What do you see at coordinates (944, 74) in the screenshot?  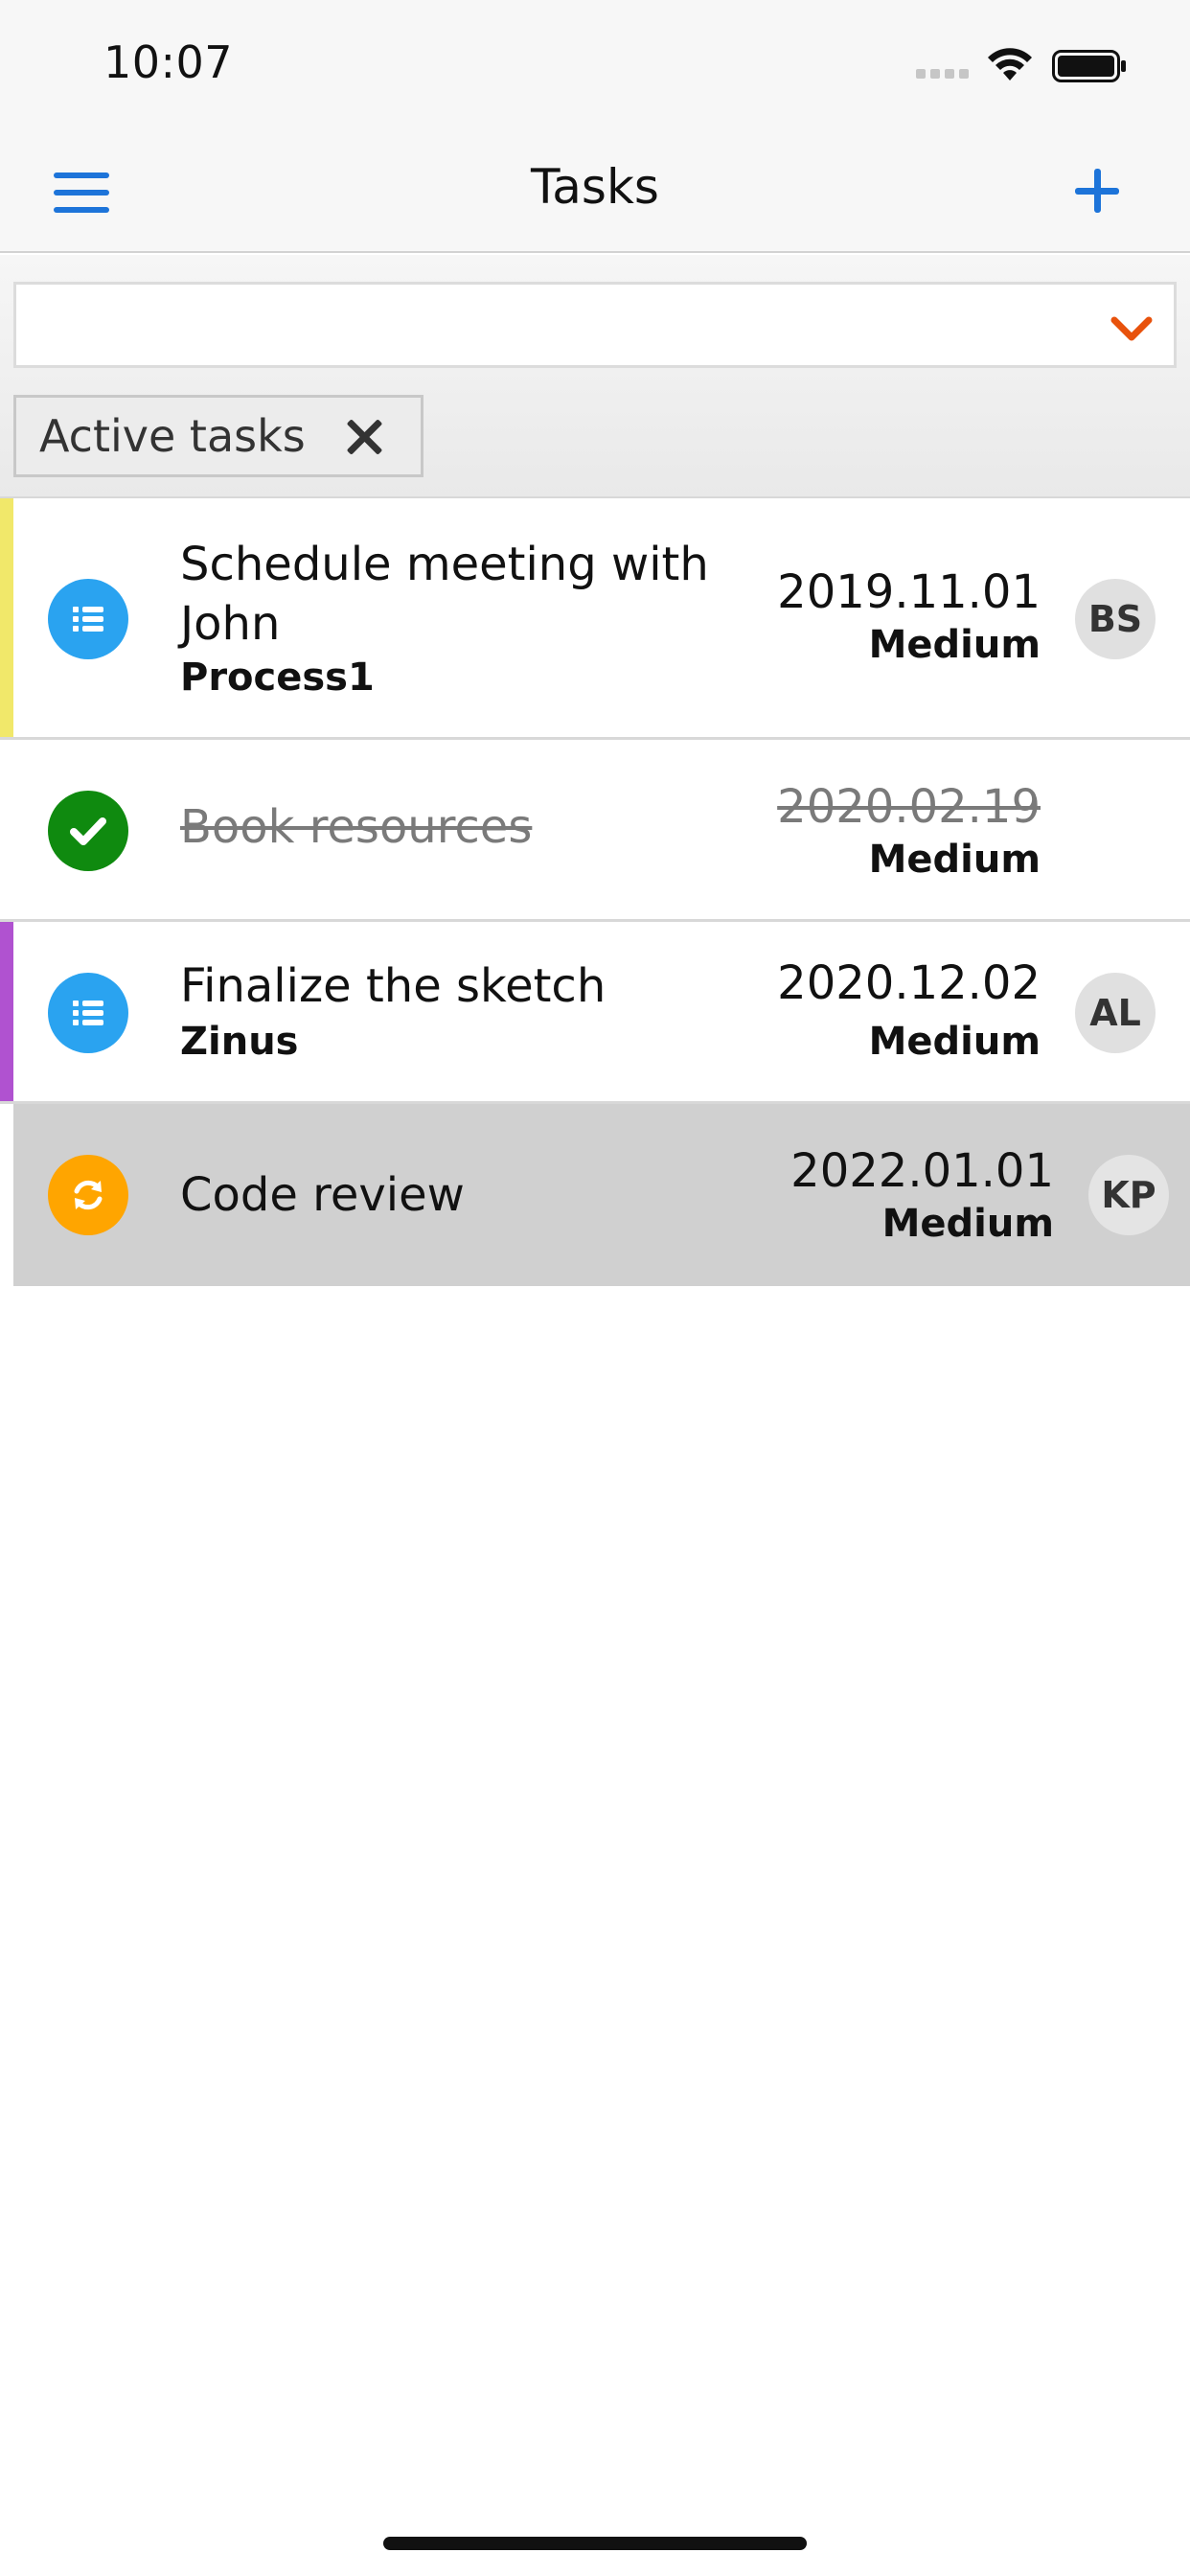 I see `signal-dots-icon` at bounding box center [944, 74].